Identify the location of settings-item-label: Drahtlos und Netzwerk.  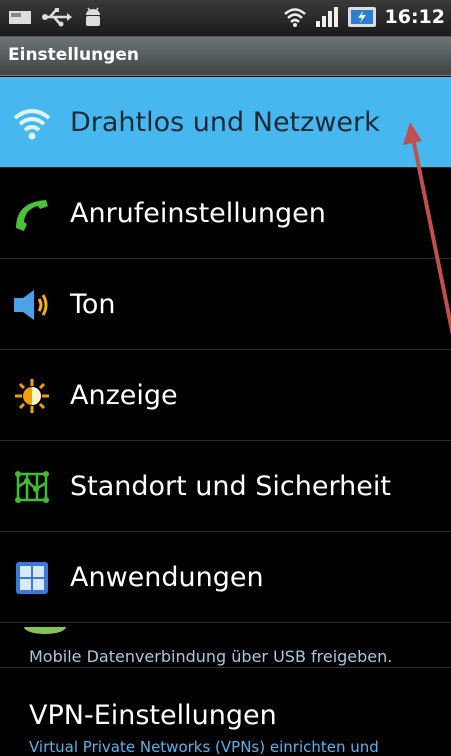
(225, 122).